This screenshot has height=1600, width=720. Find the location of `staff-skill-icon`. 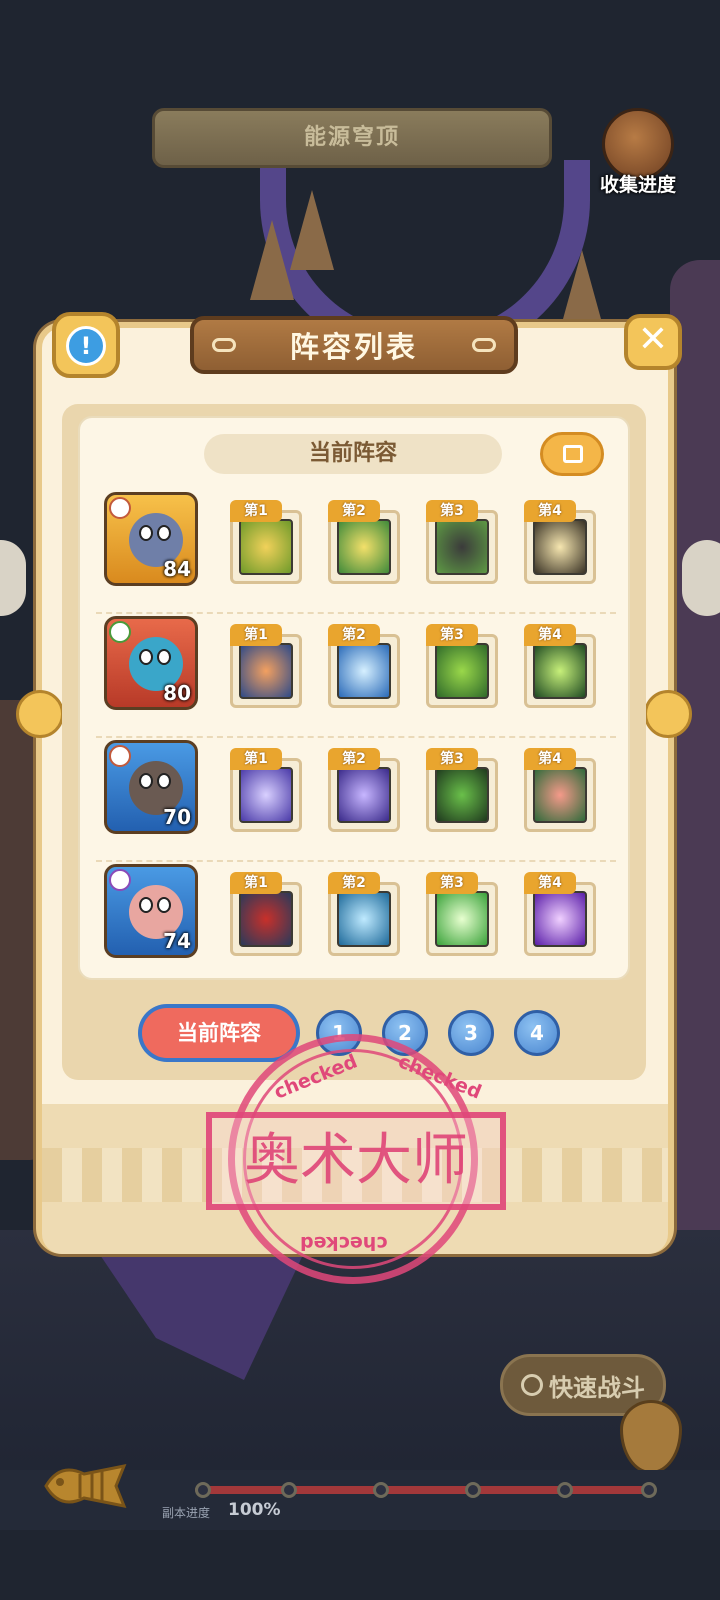

staff-skill-icon is located at coordinates (364, 919).